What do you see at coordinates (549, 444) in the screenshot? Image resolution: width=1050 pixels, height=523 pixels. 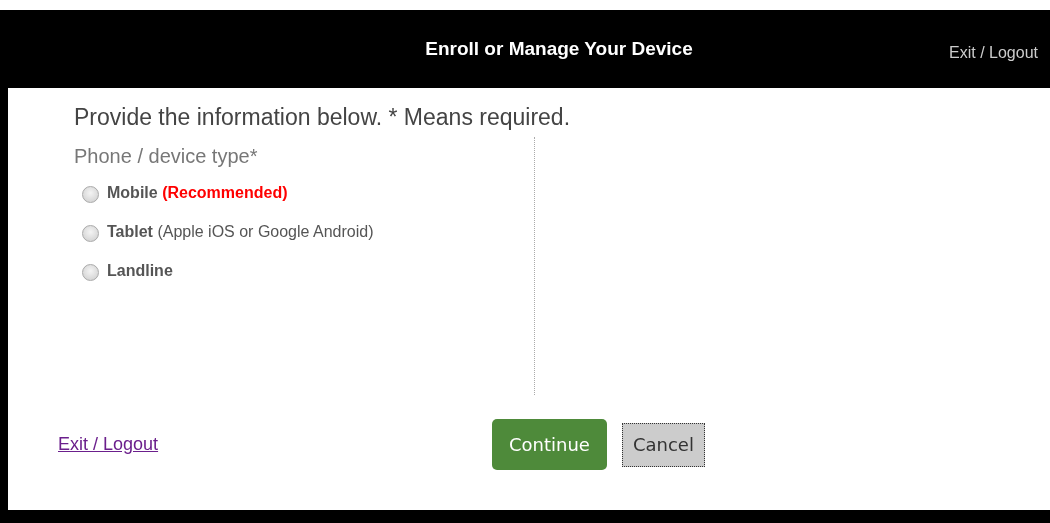 I see `continue-button: Continue` at bounding box center [549, 444].